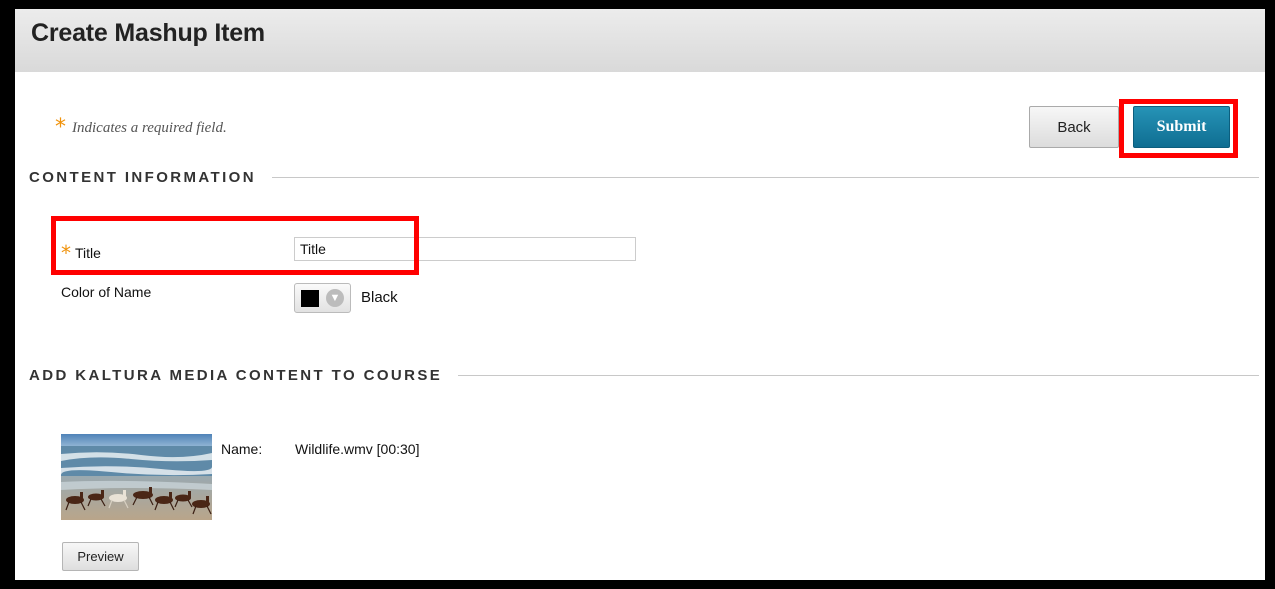  What do you see at coordinates (322, 298) in the screenshot?
I see `color-picker: ▼` at bounding box center [322, 298].